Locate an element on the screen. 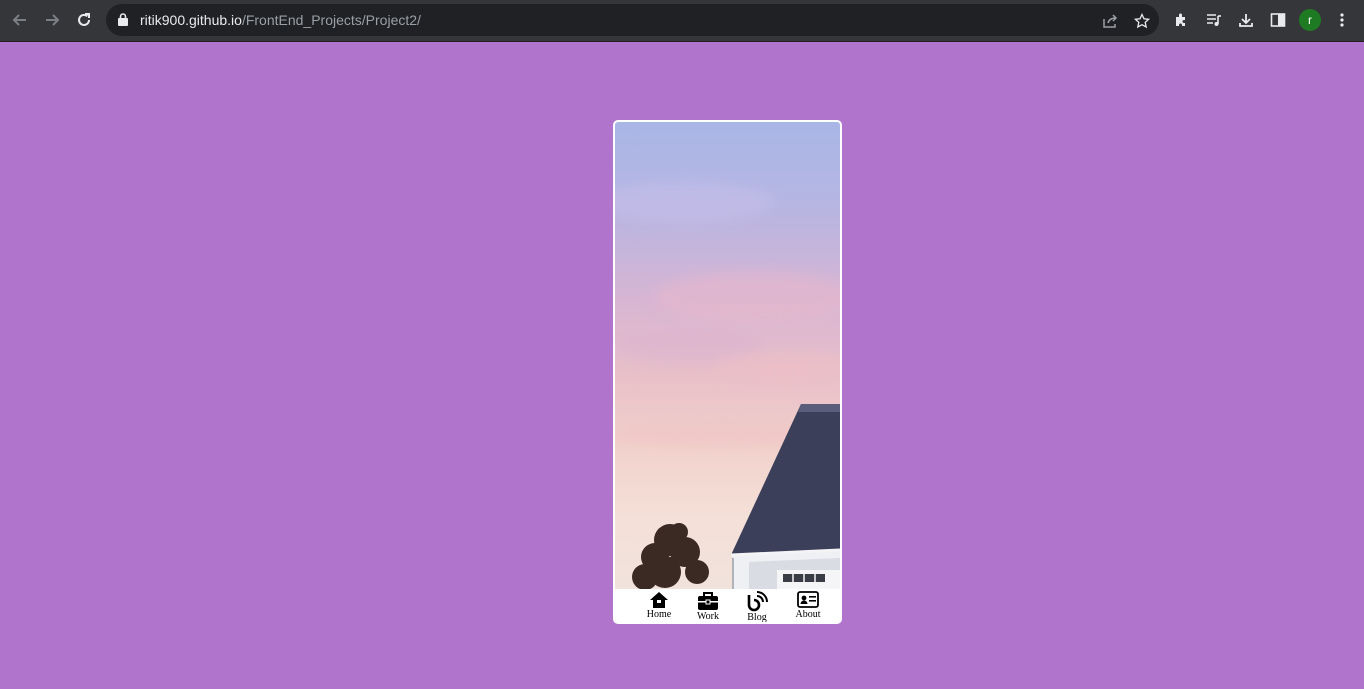 The height and width of the screenshot is (689, 1364). url-host: ritik900.github.io is located at coordinates (191, 20).